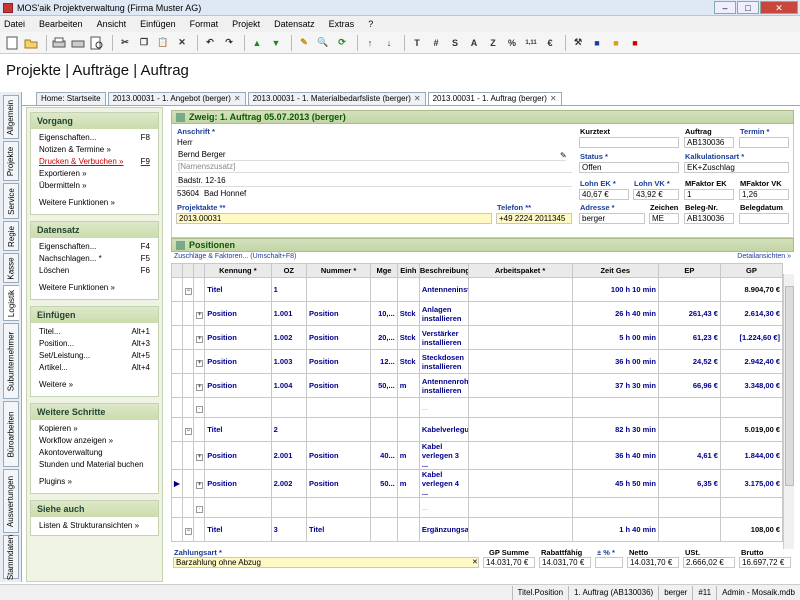  I want to click on mfaktor-vk-field: 1,26, so click(764, 194).